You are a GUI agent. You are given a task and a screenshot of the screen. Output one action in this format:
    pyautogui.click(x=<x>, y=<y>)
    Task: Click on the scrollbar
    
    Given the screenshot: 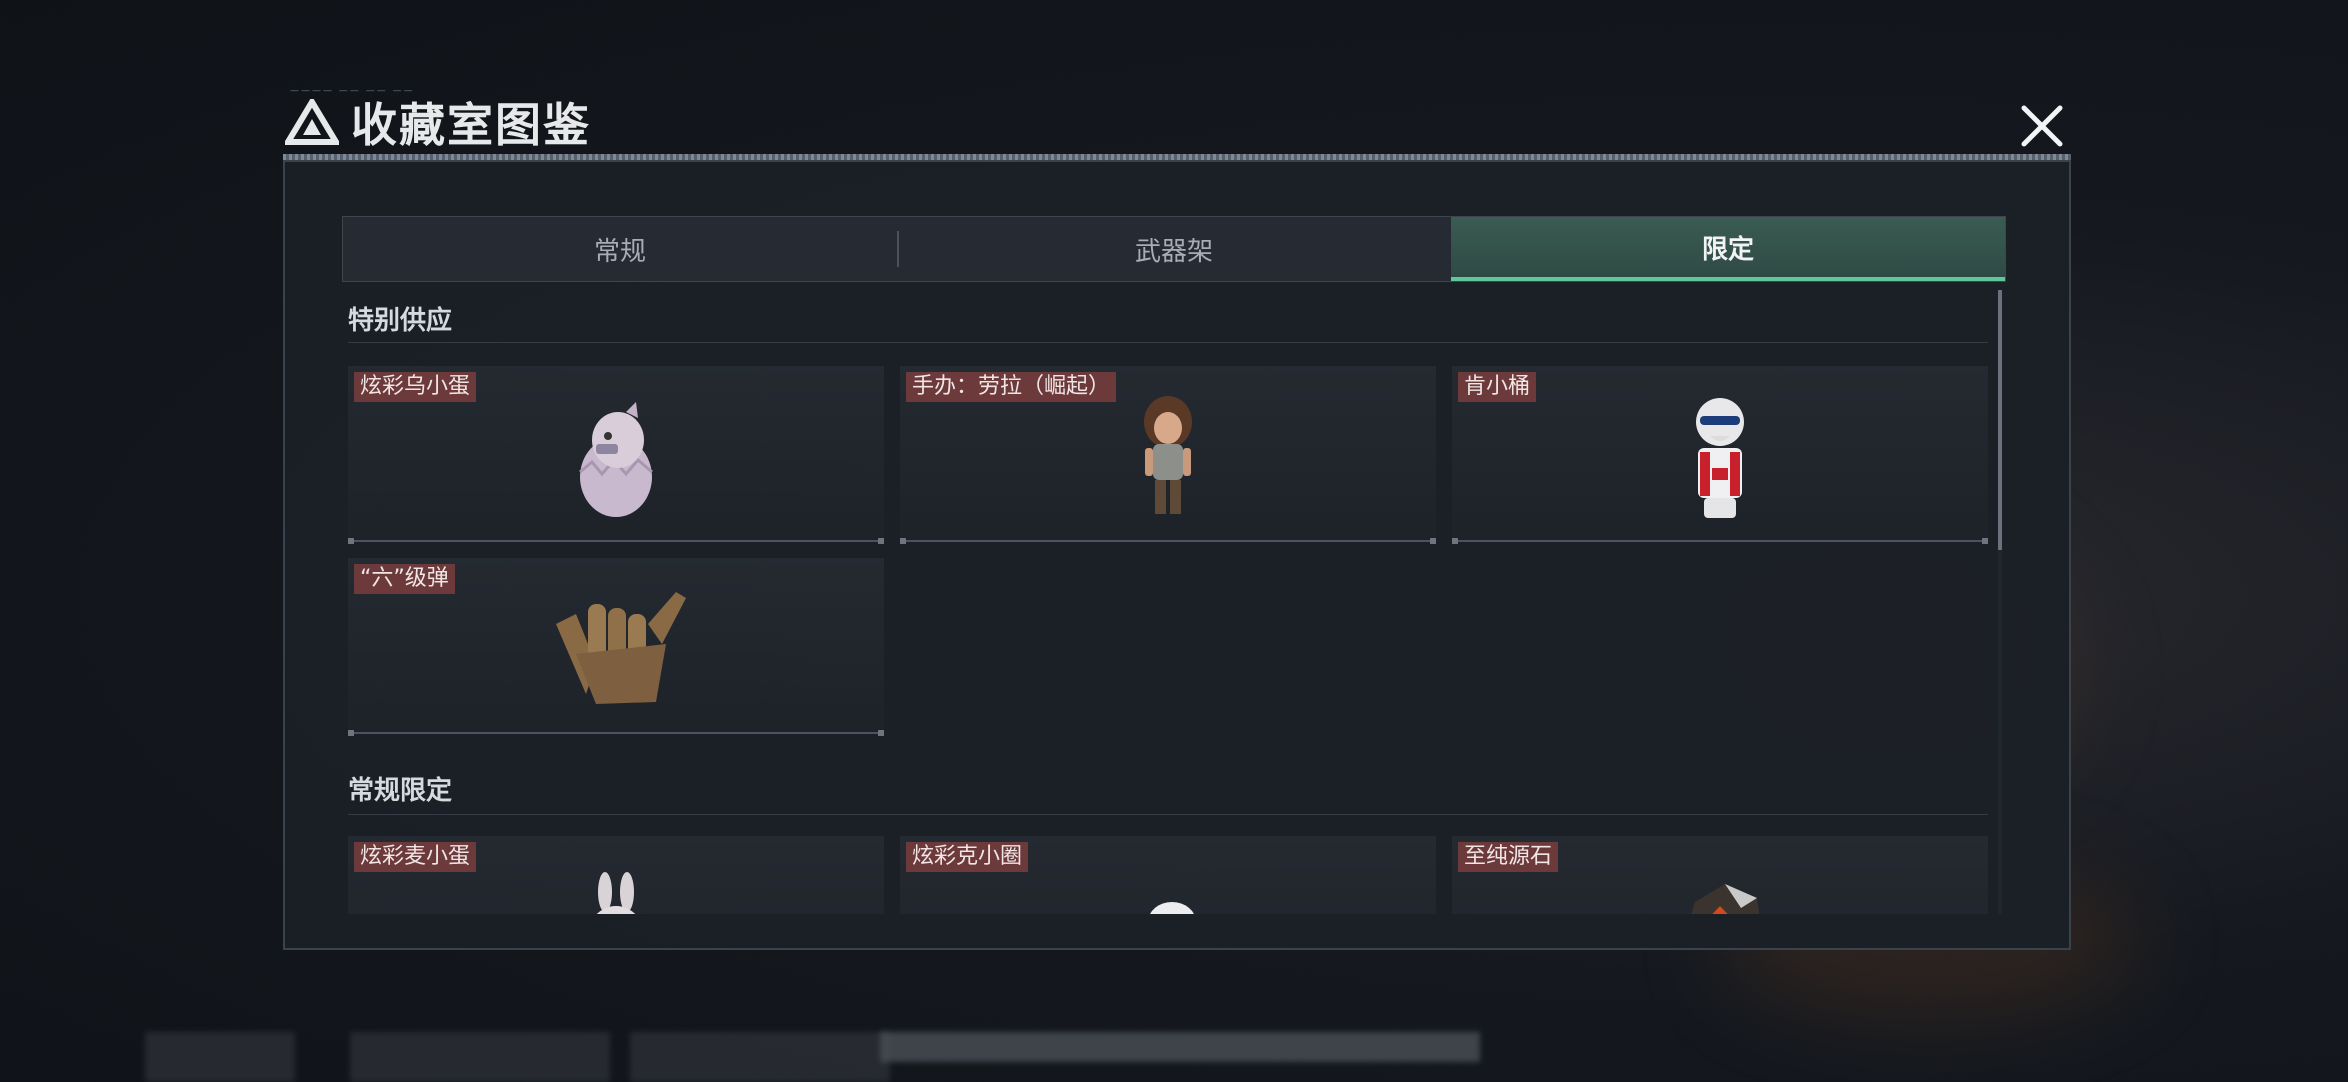 What is the action you would take?
    pyautogui.click(x=2000, y=602)
    